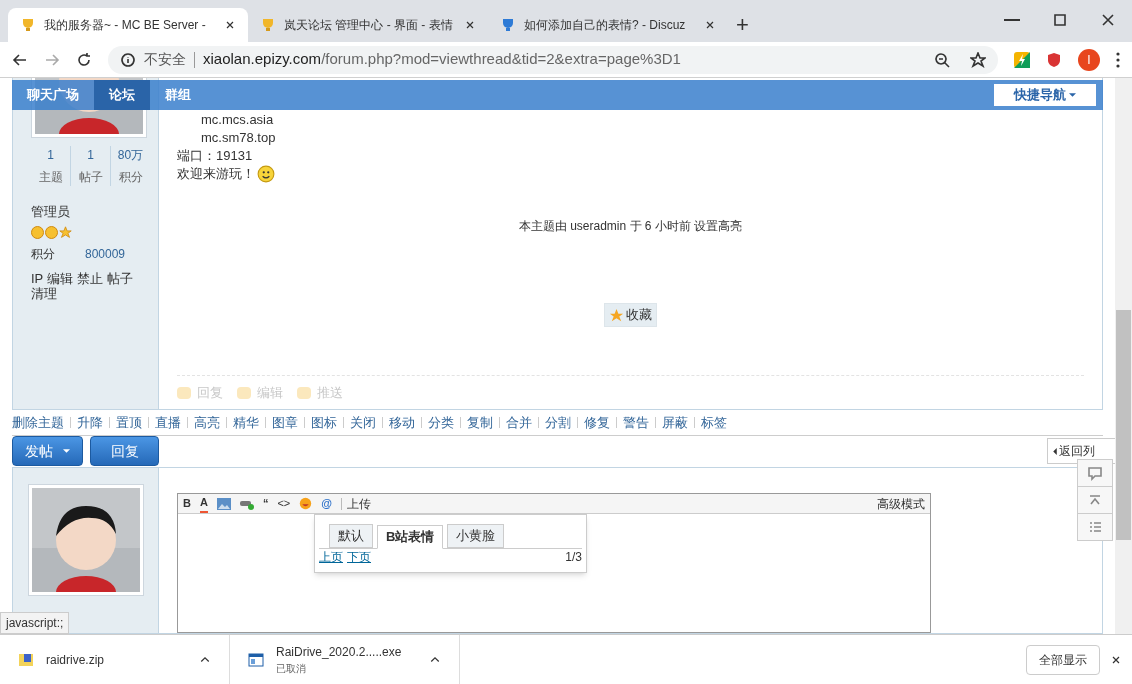  What do you see at coordinates (1045, 95) in the screenshot?
I see `quick-nav-button: 快捷导航` at bounding box center [1045, 95].